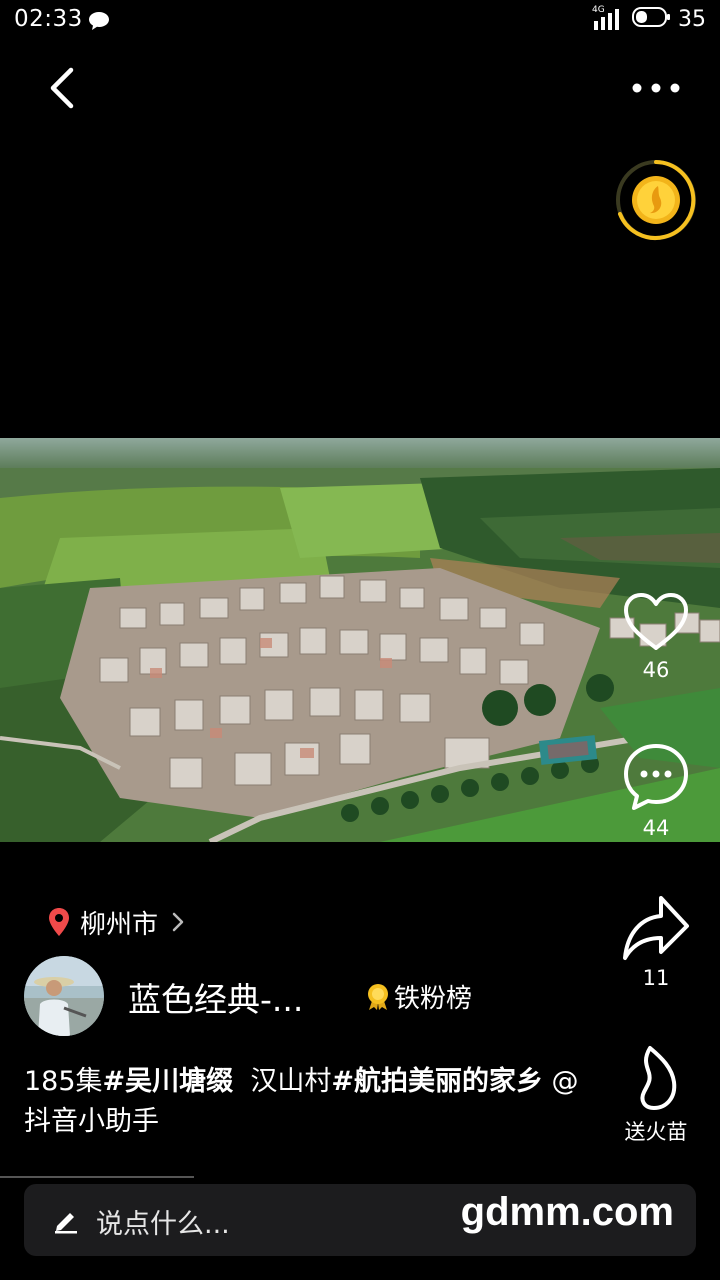 The image size is (720, 1280). I want to click on comment-count: 44, so click(656, 828).